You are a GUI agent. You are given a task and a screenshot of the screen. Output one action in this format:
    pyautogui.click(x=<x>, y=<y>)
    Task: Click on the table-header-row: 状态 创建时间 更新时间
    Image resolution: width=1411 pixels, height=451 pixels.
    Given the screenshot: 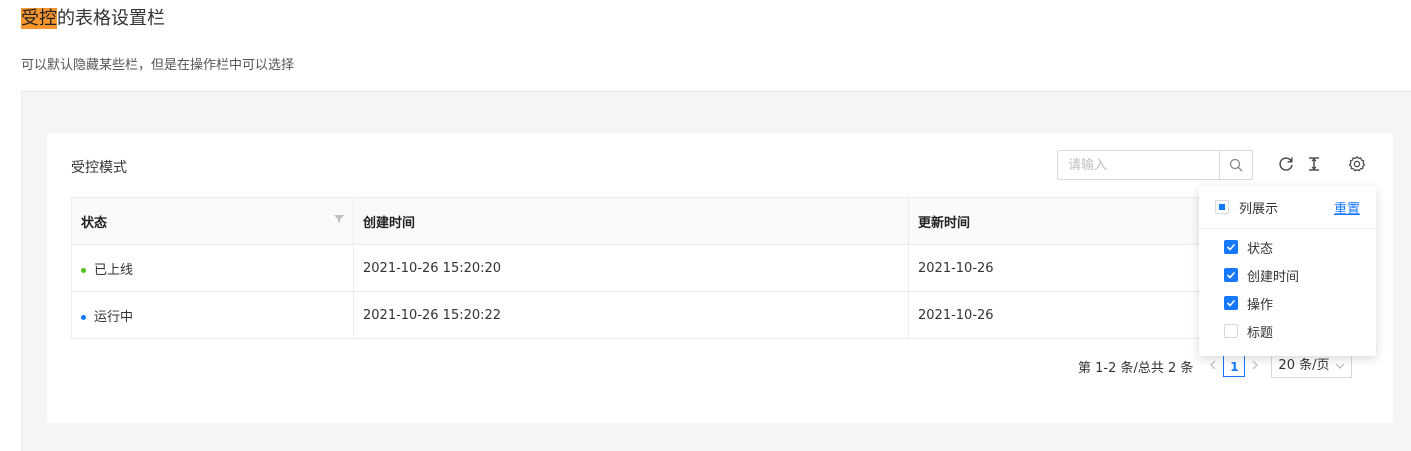 What is the action you would take?
    pyautogui.click(x=636, y=221)
    